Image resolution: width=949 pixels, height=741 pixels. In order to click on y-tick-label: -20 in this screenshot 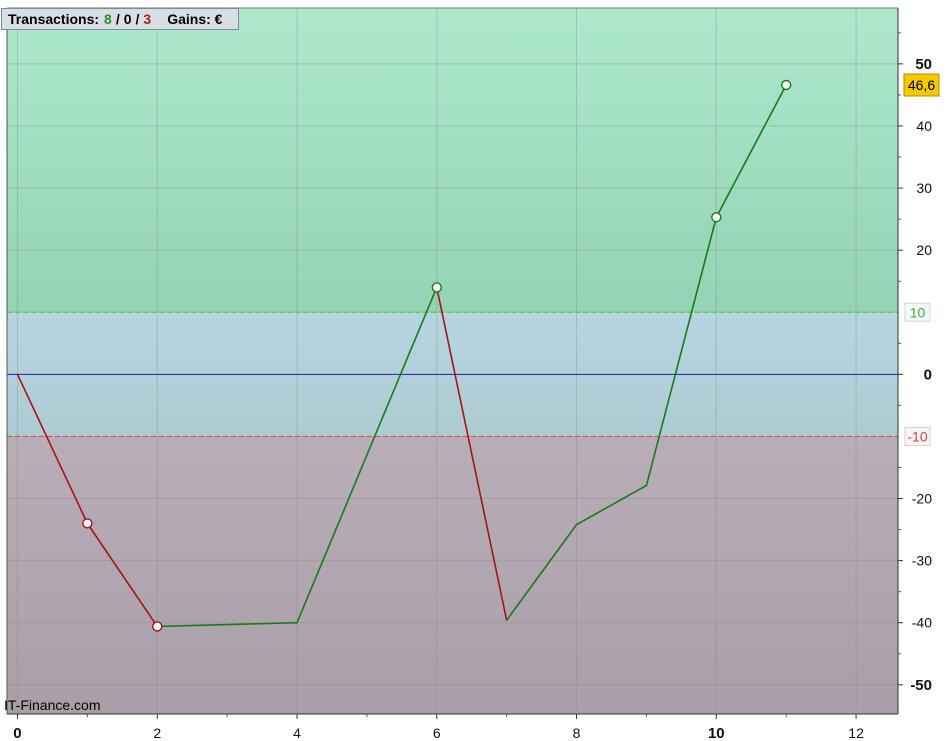, I will do `click(922, 499)`.